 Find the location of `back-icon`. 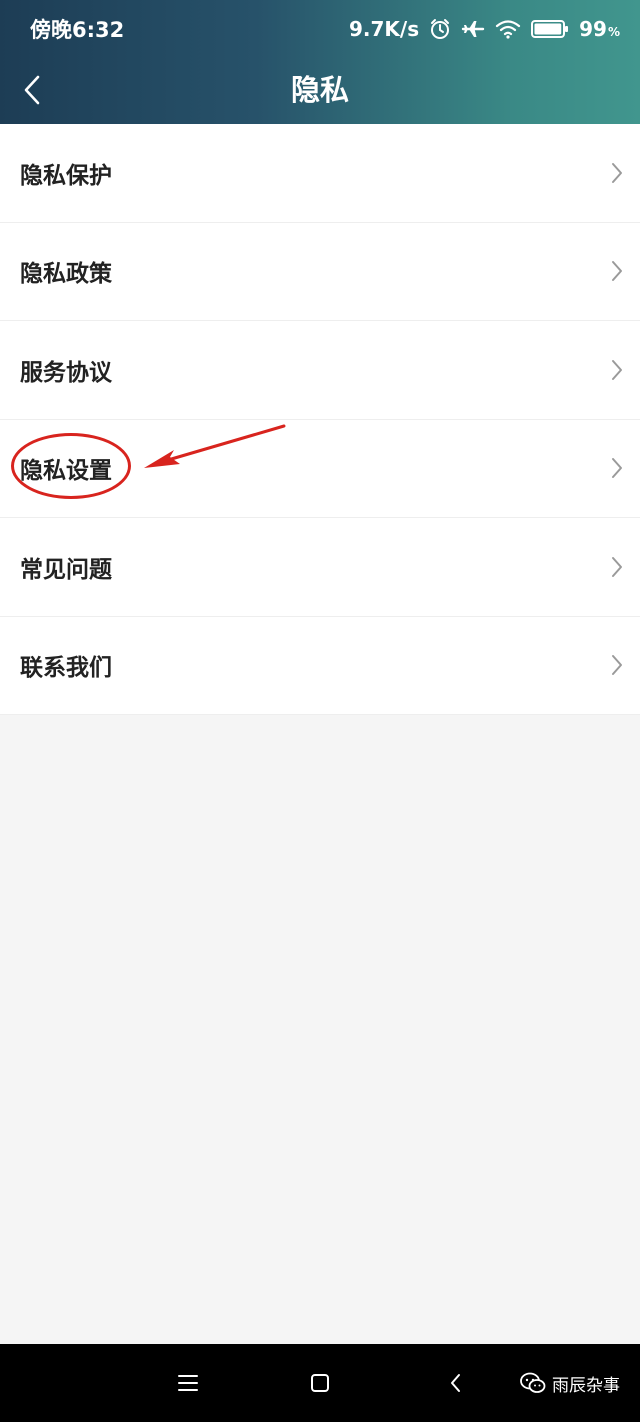

back-icon is located at coordinates (455, 1383).